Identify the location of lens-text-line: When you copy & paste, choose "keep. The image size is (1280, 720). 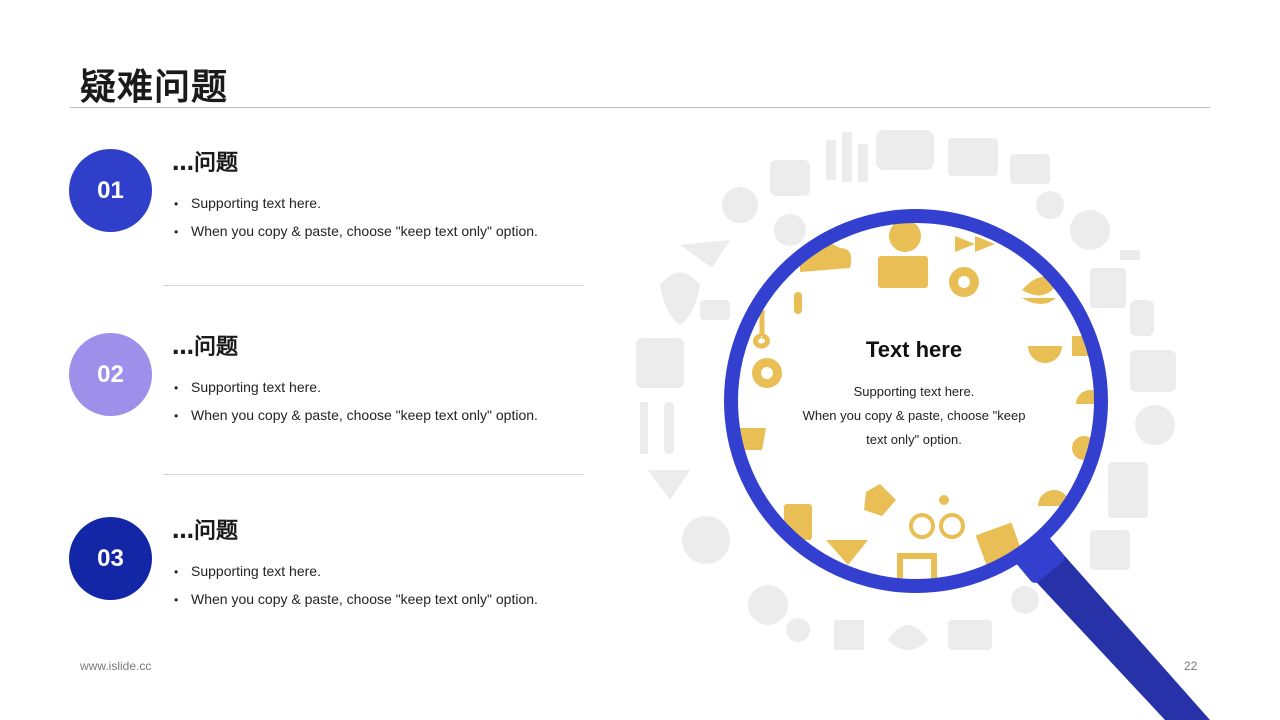
(914, 415).